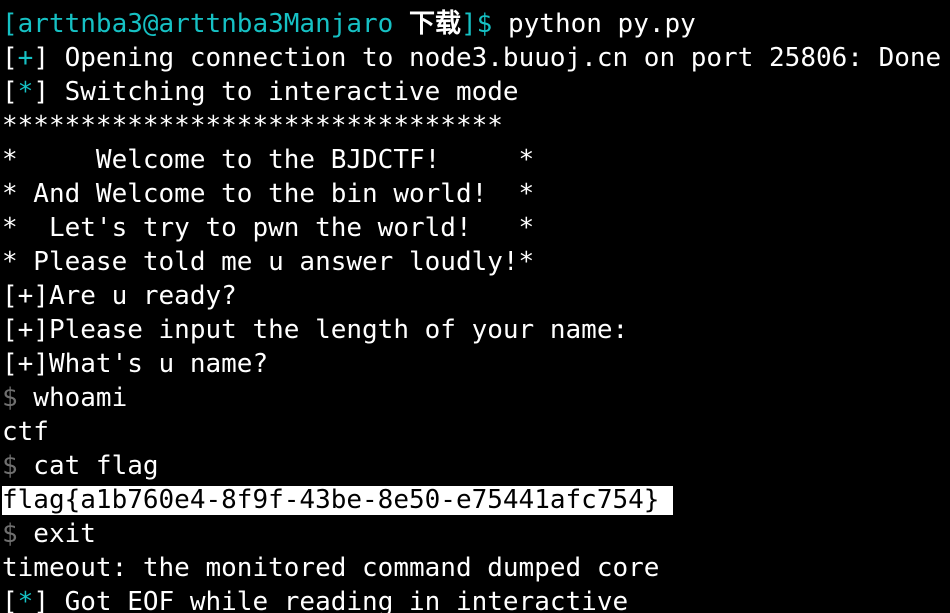 The width and height of the screenshot is (950, 613). I want to click on interactive-command: cat flag, so click(88, 466).